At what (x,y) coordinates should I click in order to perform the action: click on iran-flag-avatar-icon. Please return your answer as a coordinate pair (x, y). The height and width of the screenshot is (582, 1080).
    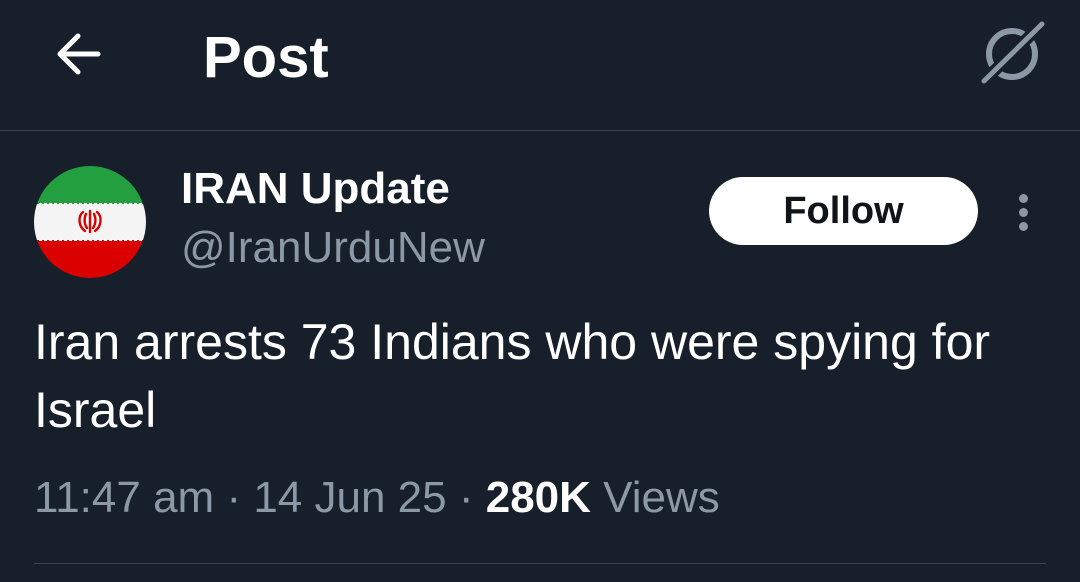
    Looking at the image, I should click on (90, 222).